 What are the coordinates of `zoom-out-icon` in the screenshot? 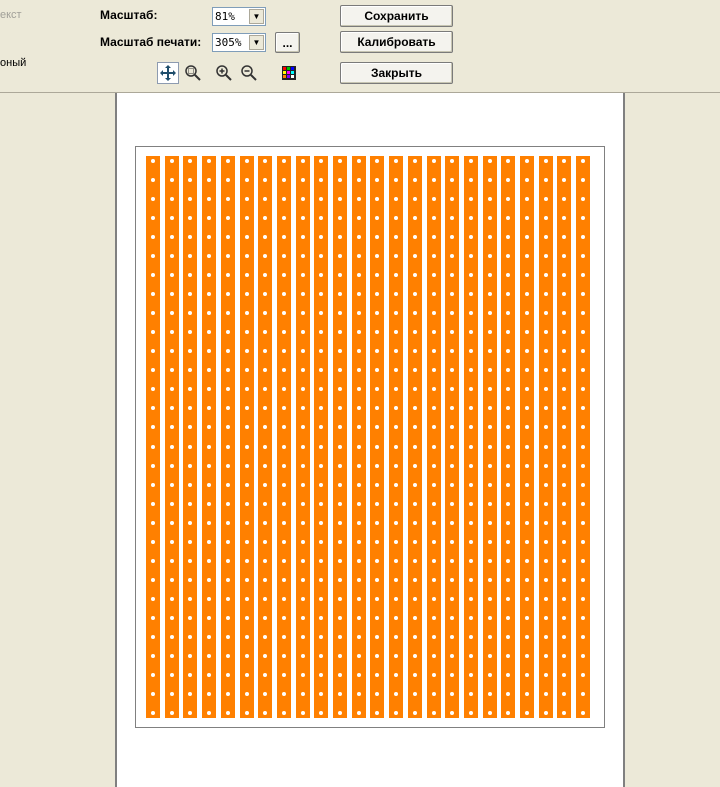 It's located at (249, 73).